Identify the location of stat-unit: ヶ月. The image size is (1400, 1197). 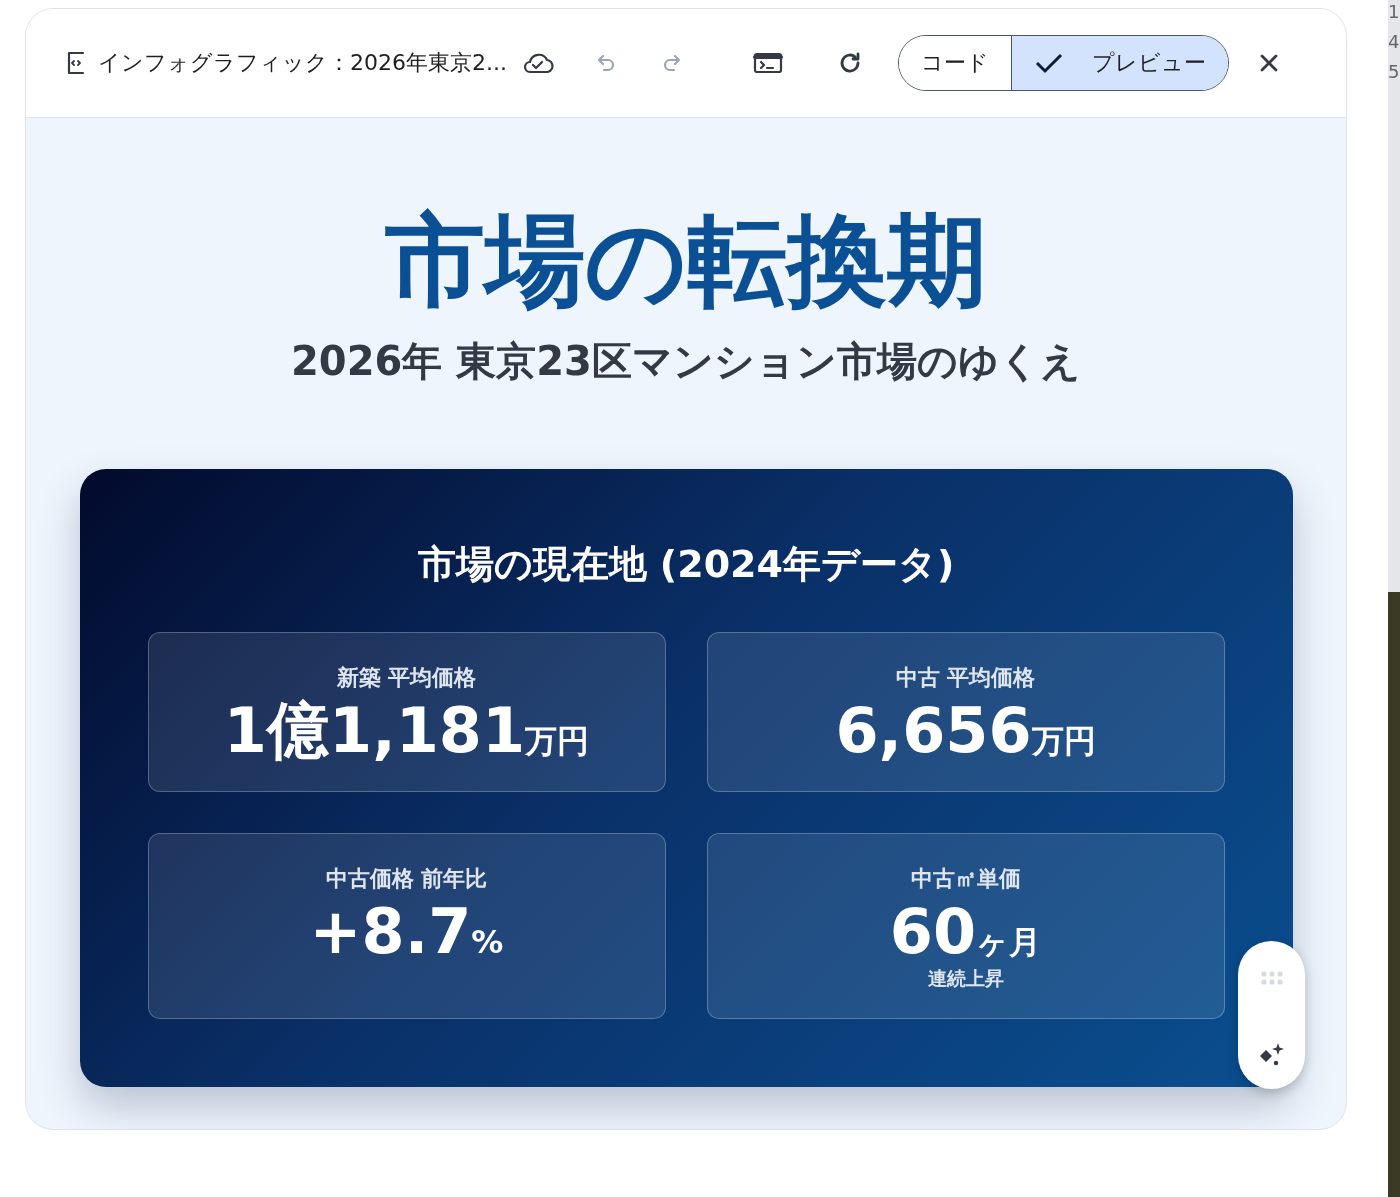
(1009, 942).